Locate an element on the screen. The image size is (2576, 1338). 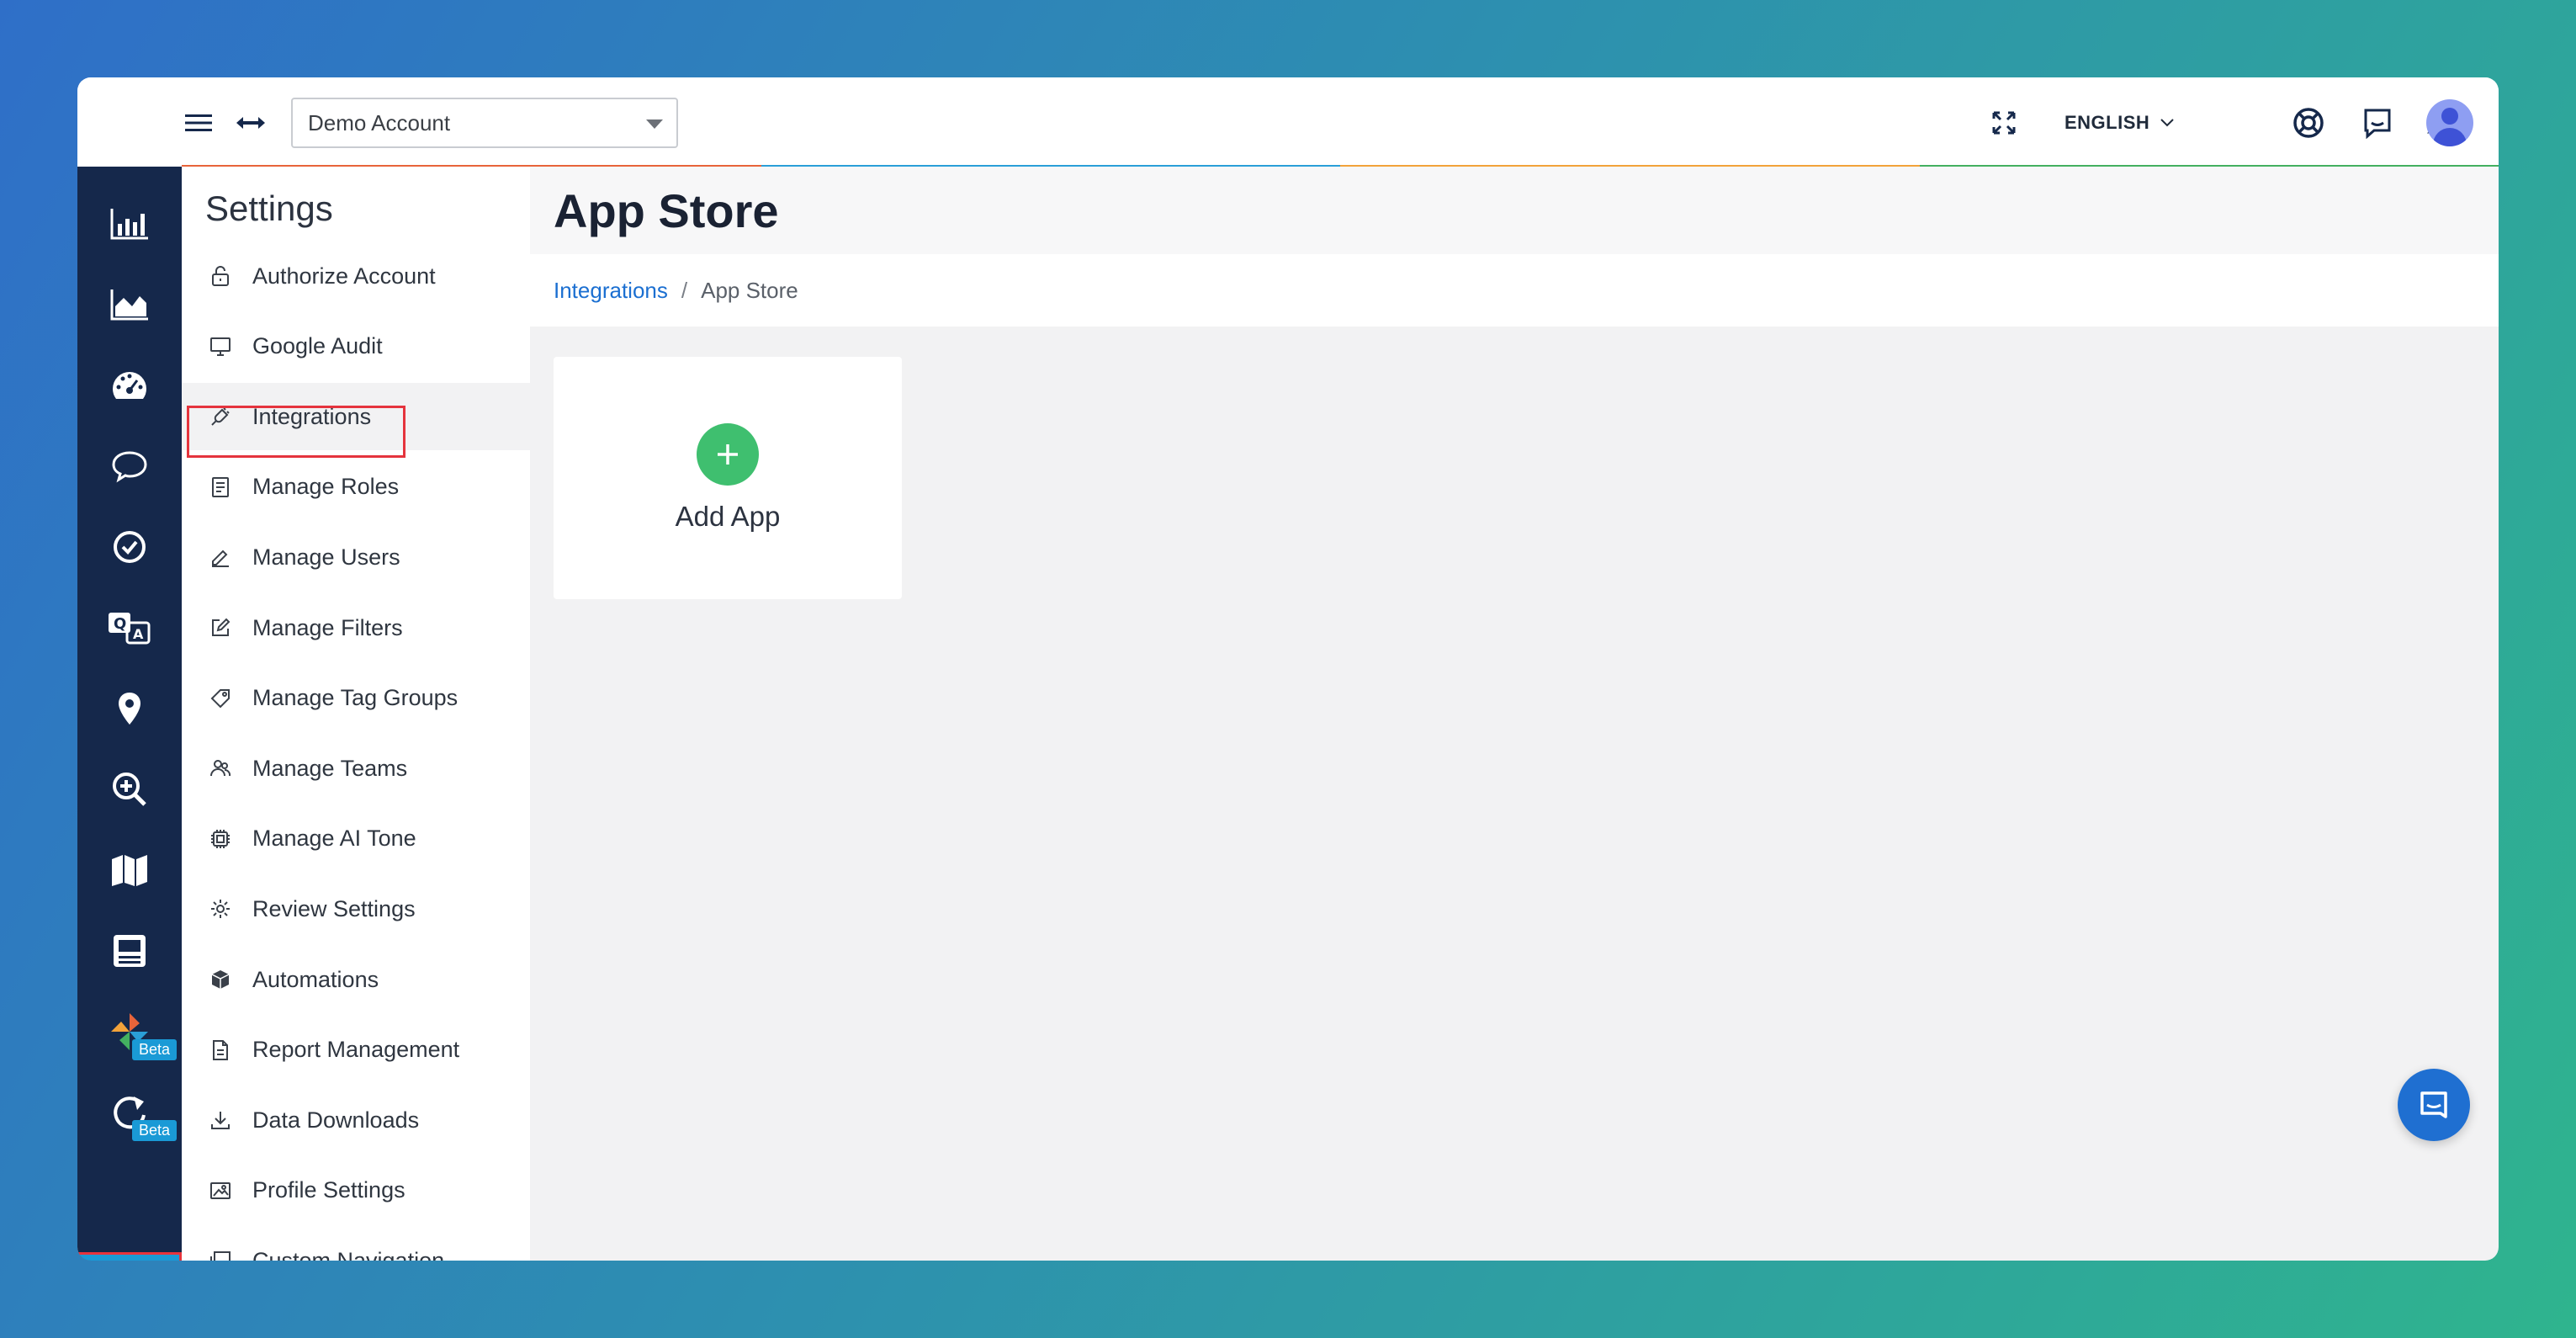
menu-item-manage-filters: Manage Filters is located at coordinates (356, 627).